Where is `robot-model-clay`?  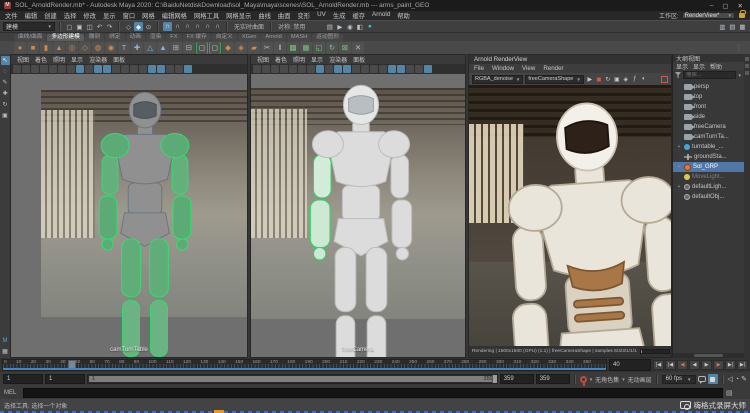
robot-model-clay is located at coordinates (361, 216).